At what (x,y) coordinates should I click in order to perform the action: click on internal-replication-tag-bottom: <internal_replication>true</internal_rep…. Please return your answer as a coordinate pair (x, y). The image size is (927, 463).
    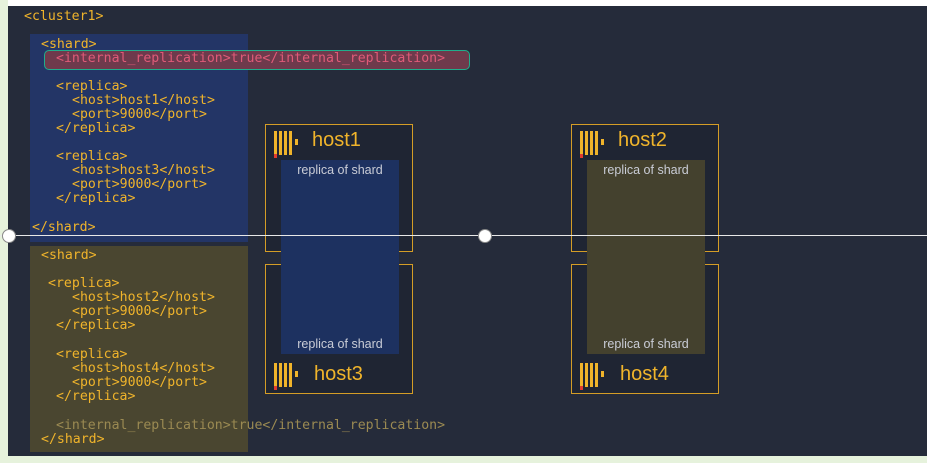
    Looking at the image, I should click on (251, 425).